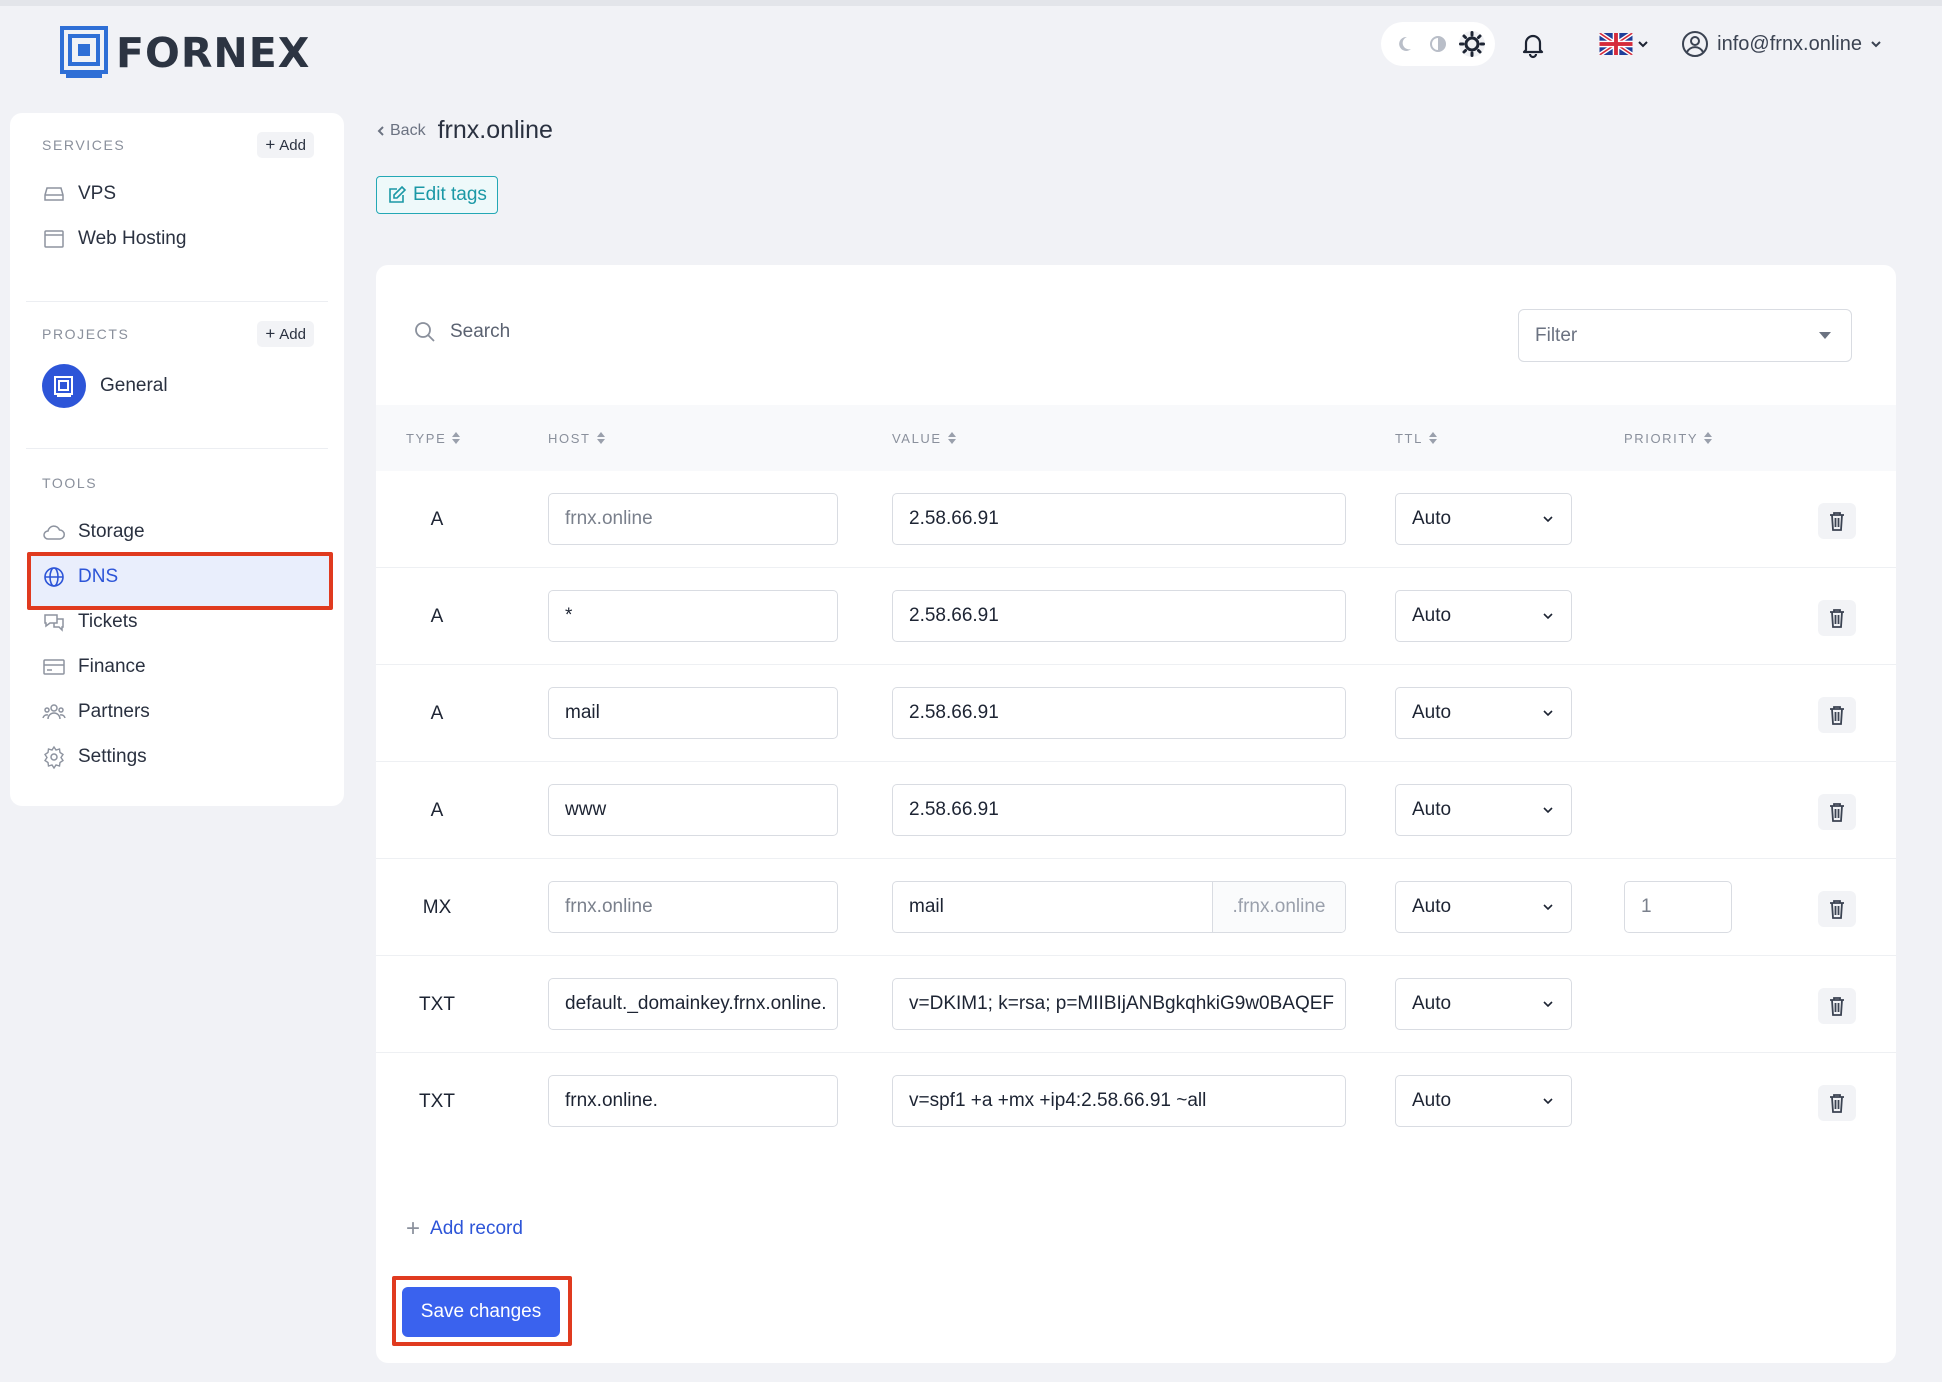  Describe the element at coordinates (97, 193) in the screenshot. I see `sidebar-item-label: VPS` at that location.